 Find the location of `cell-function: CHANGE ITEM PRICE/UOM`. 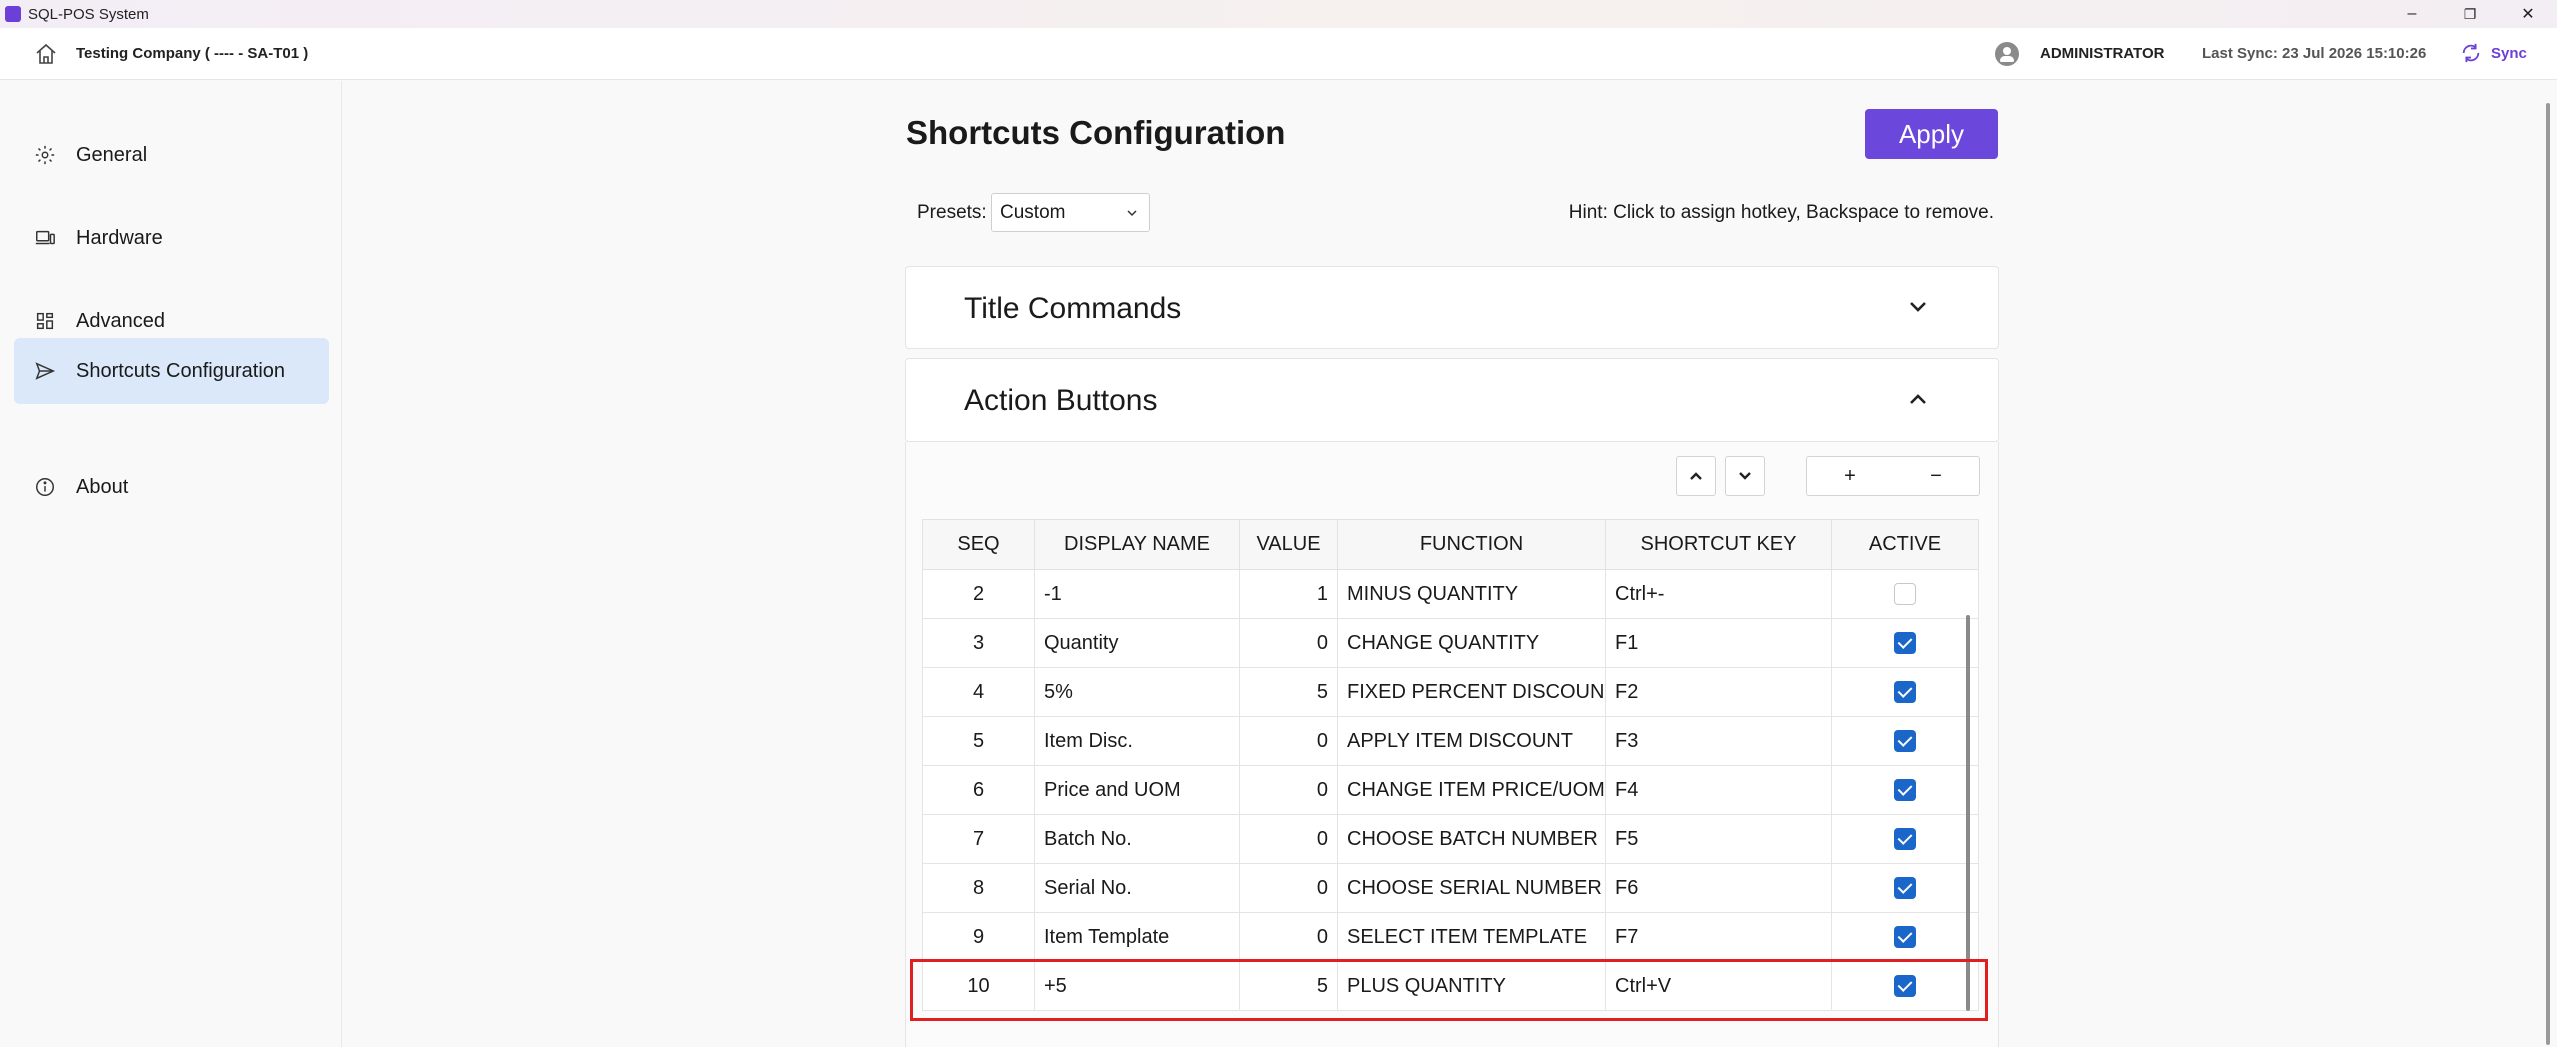

cell-function: CHANGE ITEM PRICE/UOM is located at coordinates (1471, 790).